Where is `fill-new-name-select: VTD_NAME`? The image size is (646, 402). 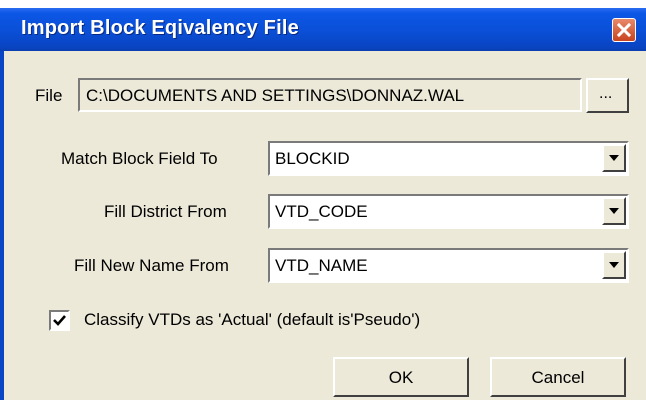 fill-new-name-select: VTD_NAME is located at coordinates (448, 265).